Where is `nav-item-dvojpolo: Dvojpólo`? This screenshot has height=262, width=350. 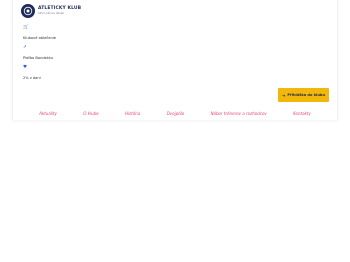
nav-item-dvojpolo: Dvojpólo is located at coordinates (176, 113).